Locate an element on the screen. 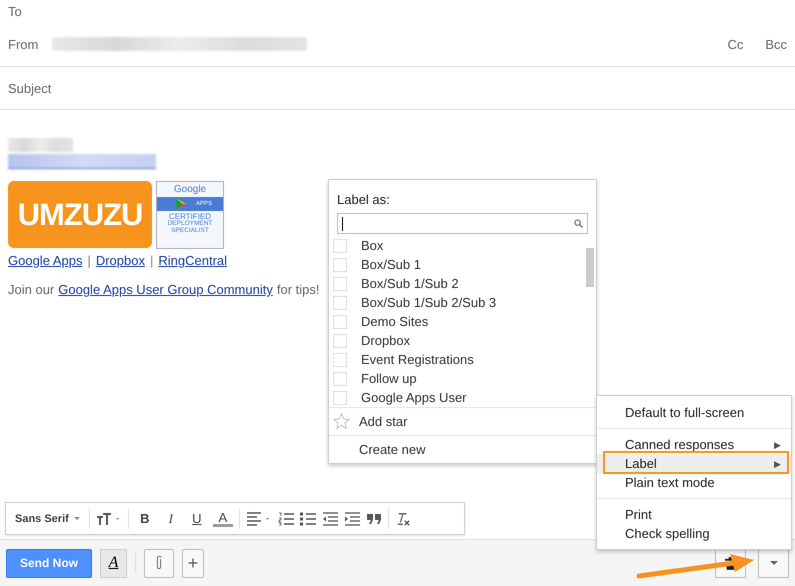 The height and width of the screenshot is (586, 795). format-button: B is located at coordinates (144, 518).